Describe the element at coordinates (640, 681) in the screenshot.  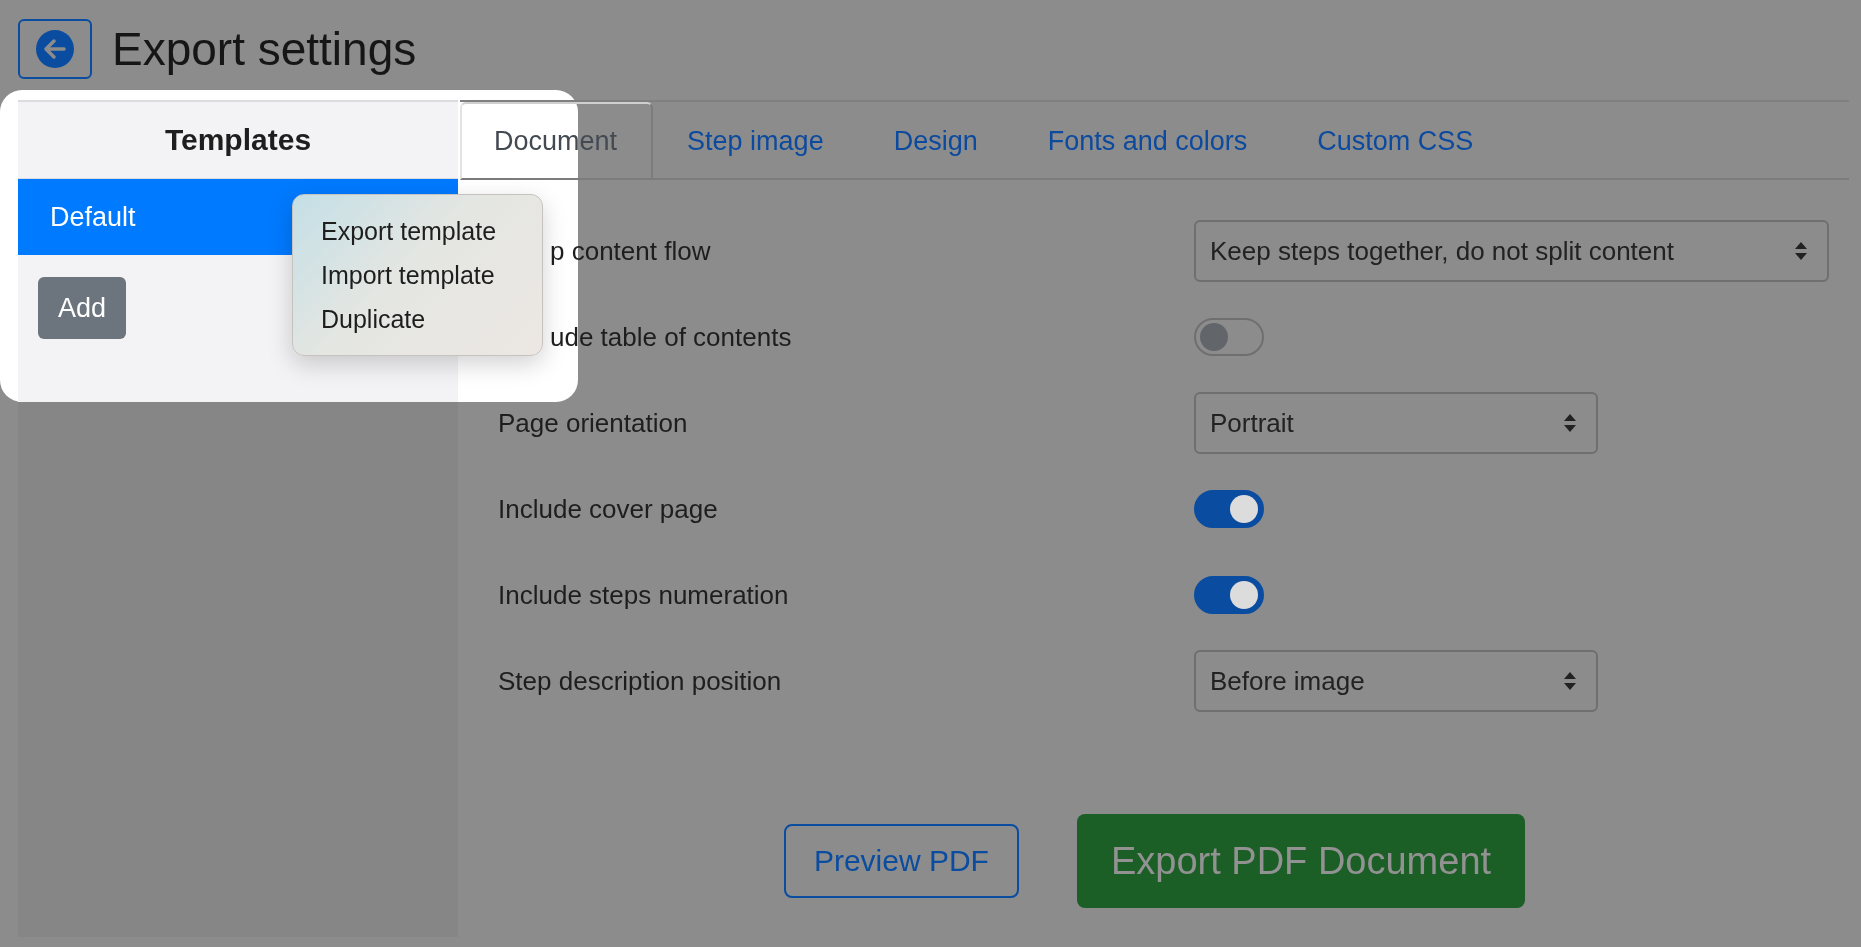
I see `setting-label: Step description position` at that location.